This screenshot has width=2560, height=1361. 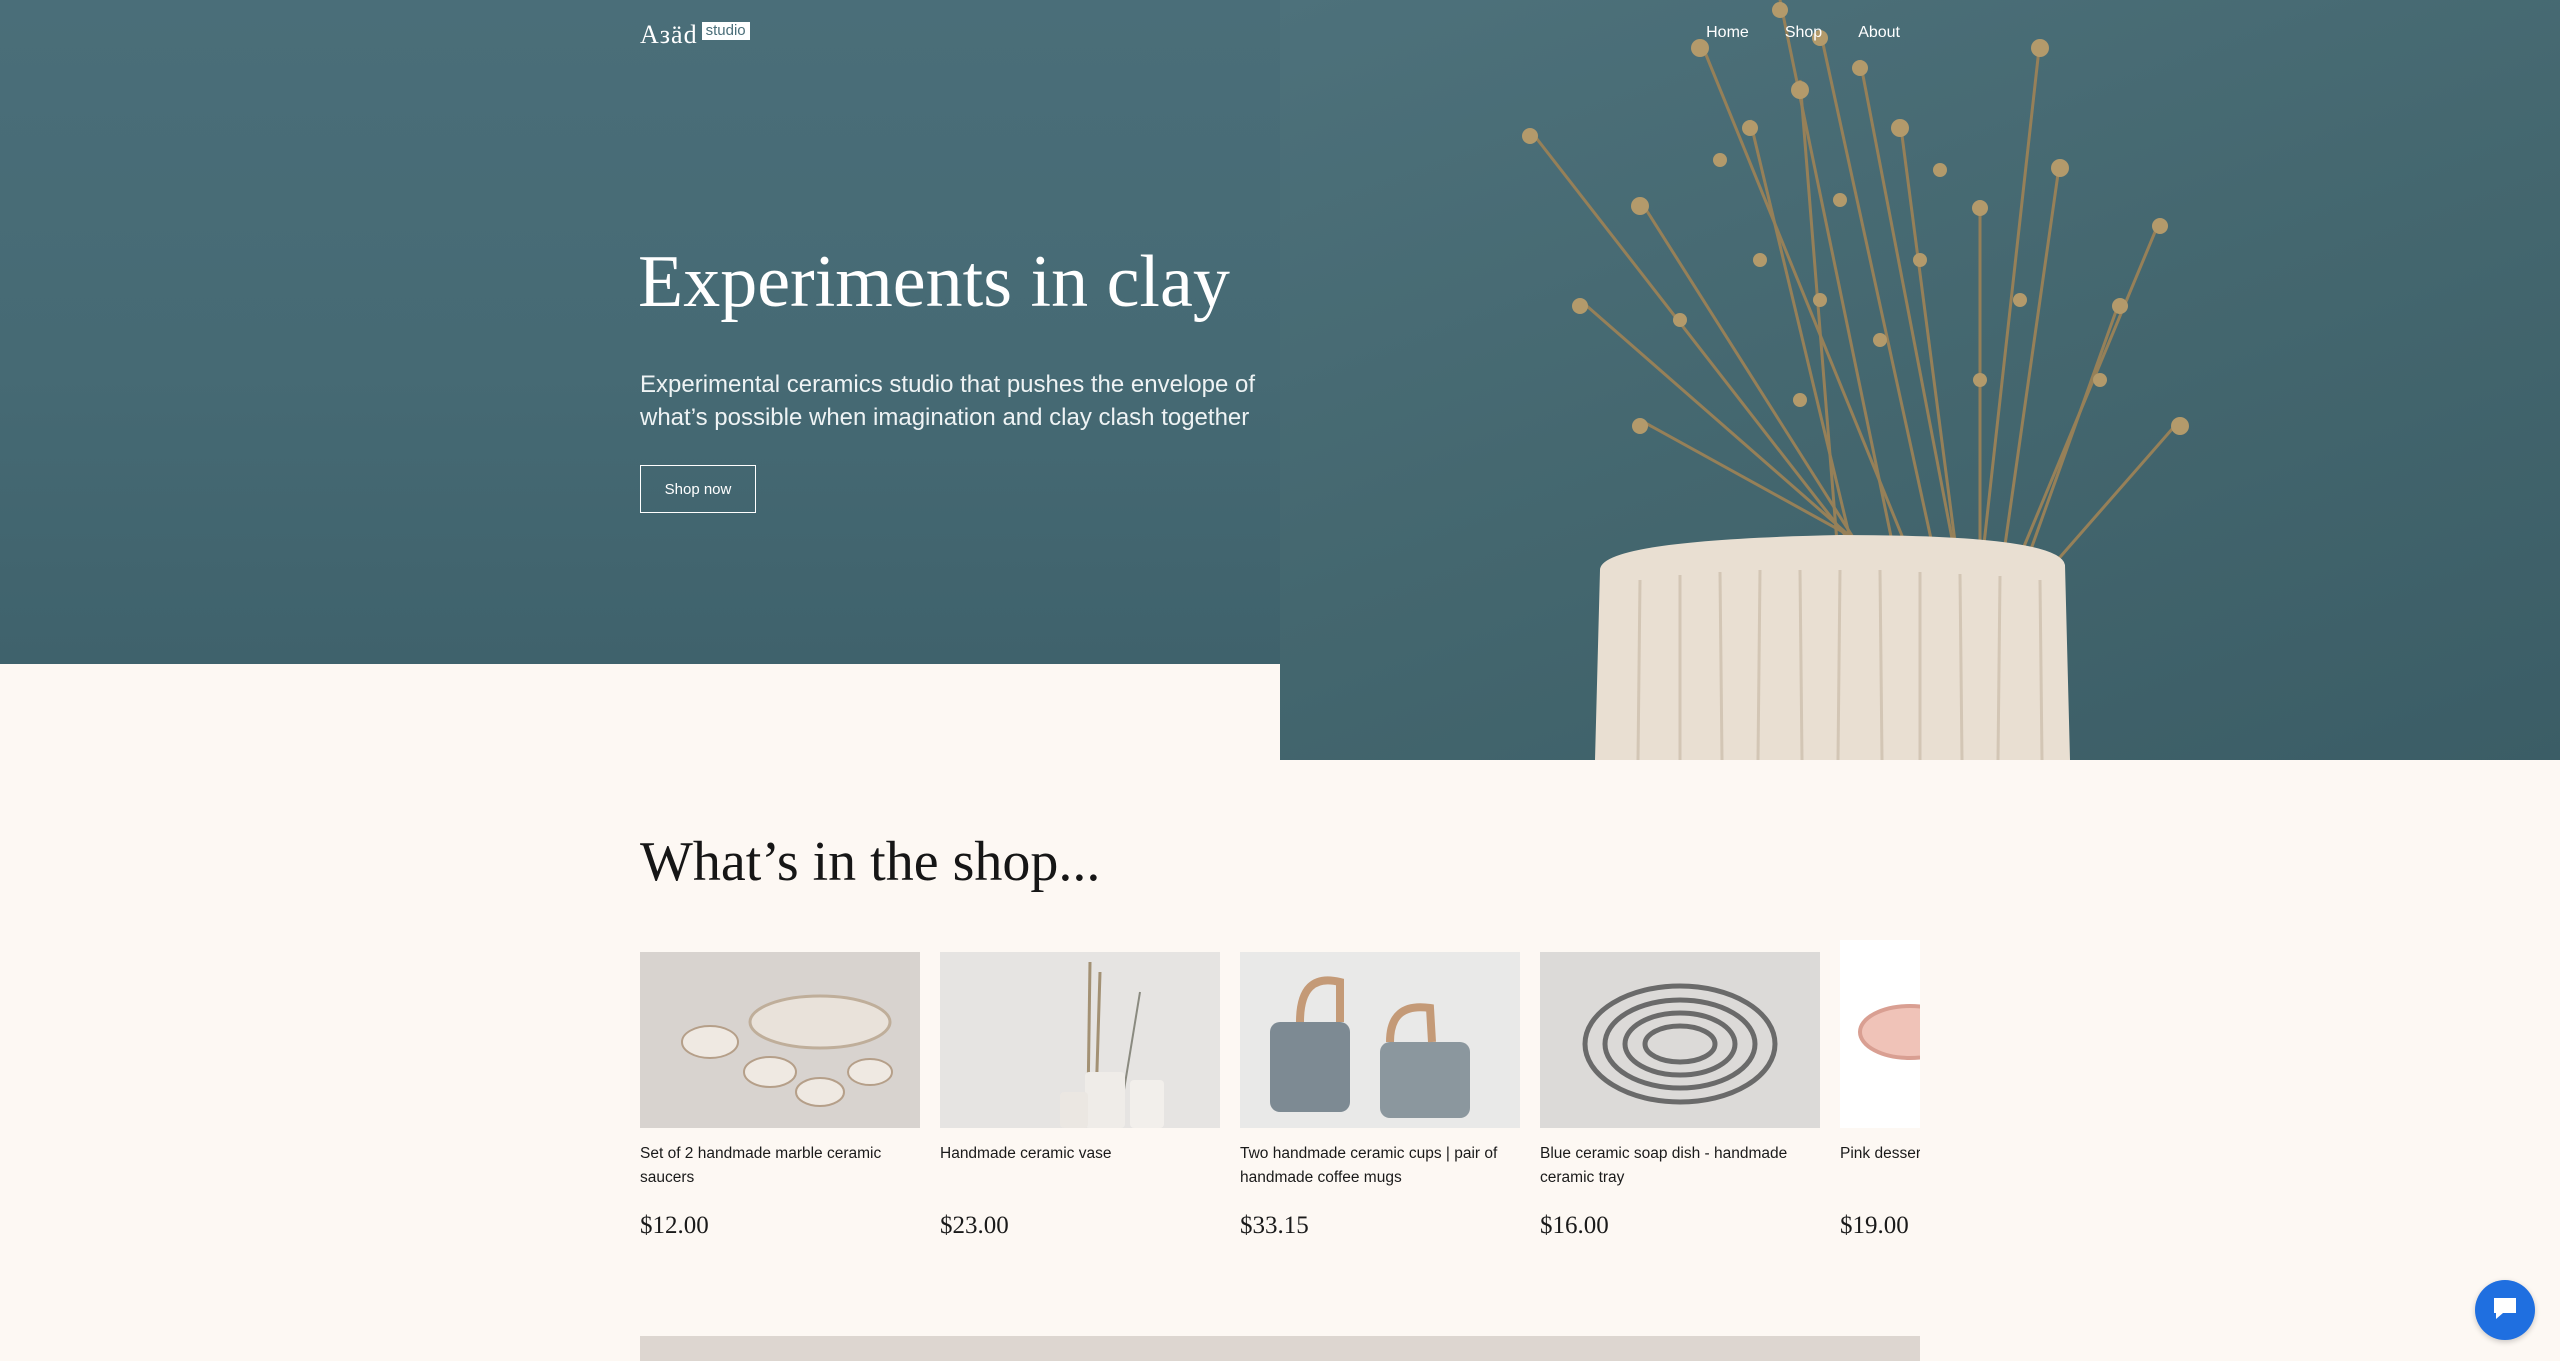 I want to click on chat-bubble-icon, so click(x=2505, y=1310).